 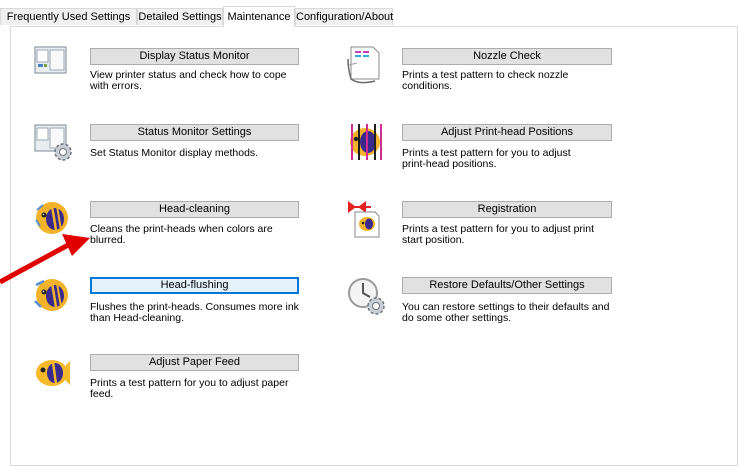 What do you see at coordinates (53, 142) in the screenshot?
I see `status-monitor-settings-icon` at bounding box center [53, 142].